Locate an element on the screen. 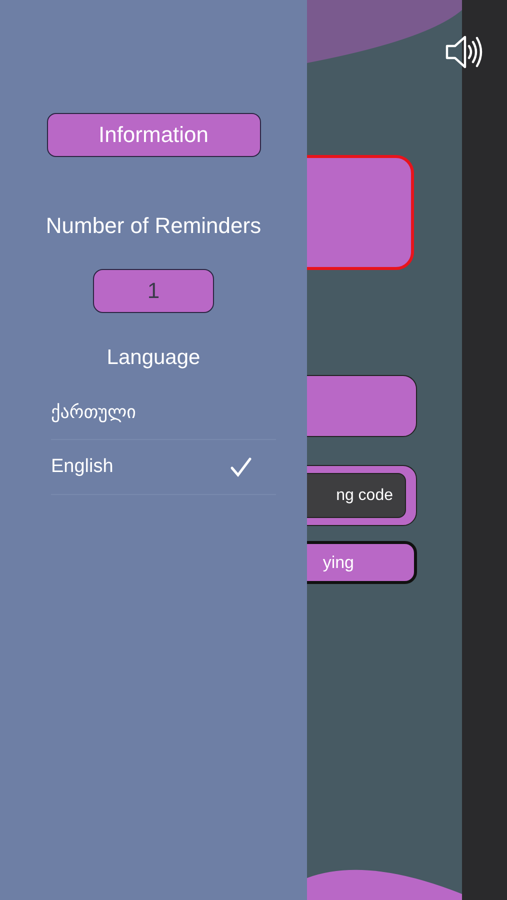 This screenshot has height=900, width=507. code-input: ng code is located at coordinates (356, 495).